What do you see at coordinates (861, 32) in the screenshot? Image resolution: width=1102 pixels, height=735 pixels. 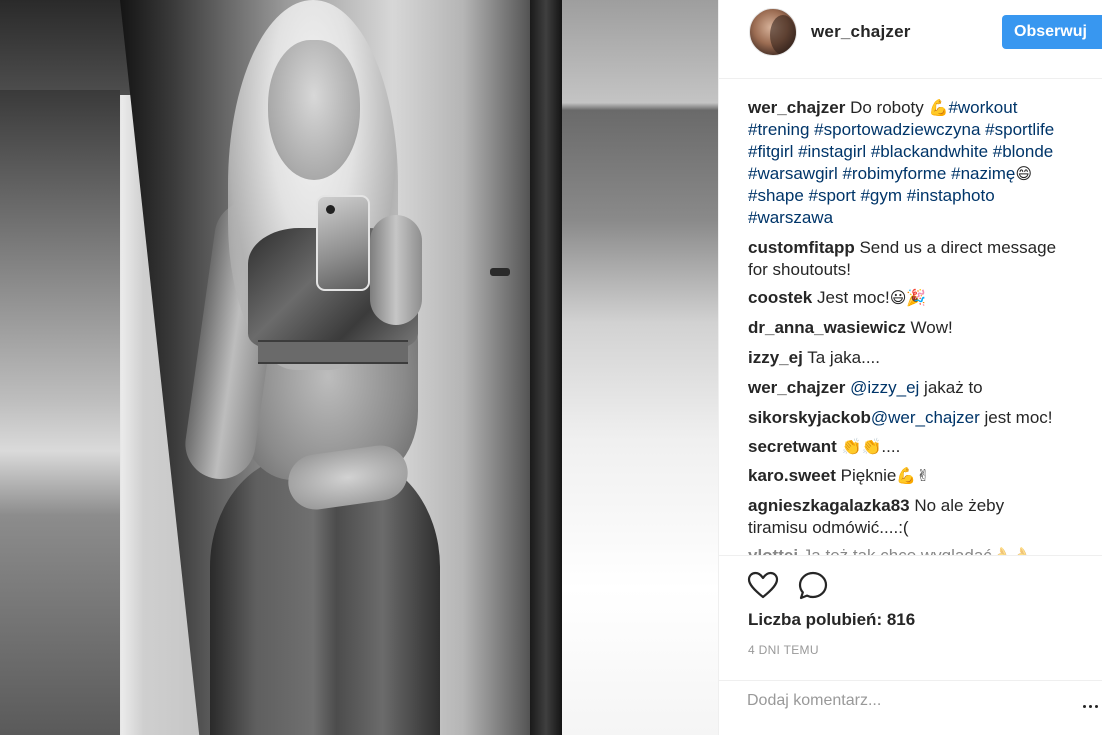 I see `author-username: wer_chajzer` at bounding box center [861, 32].